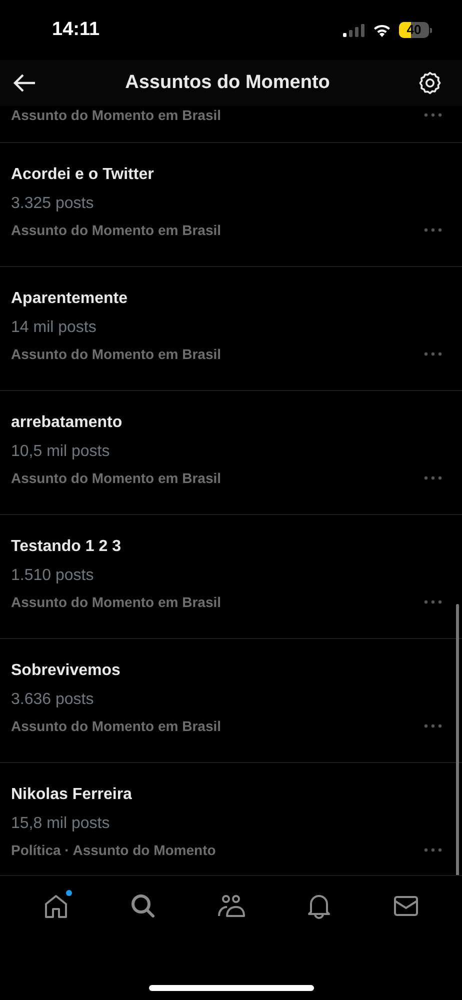 The width and height of the screenshot is (462, 1000). I want to click on post-count: 14 mil posts, so click(54, 328).